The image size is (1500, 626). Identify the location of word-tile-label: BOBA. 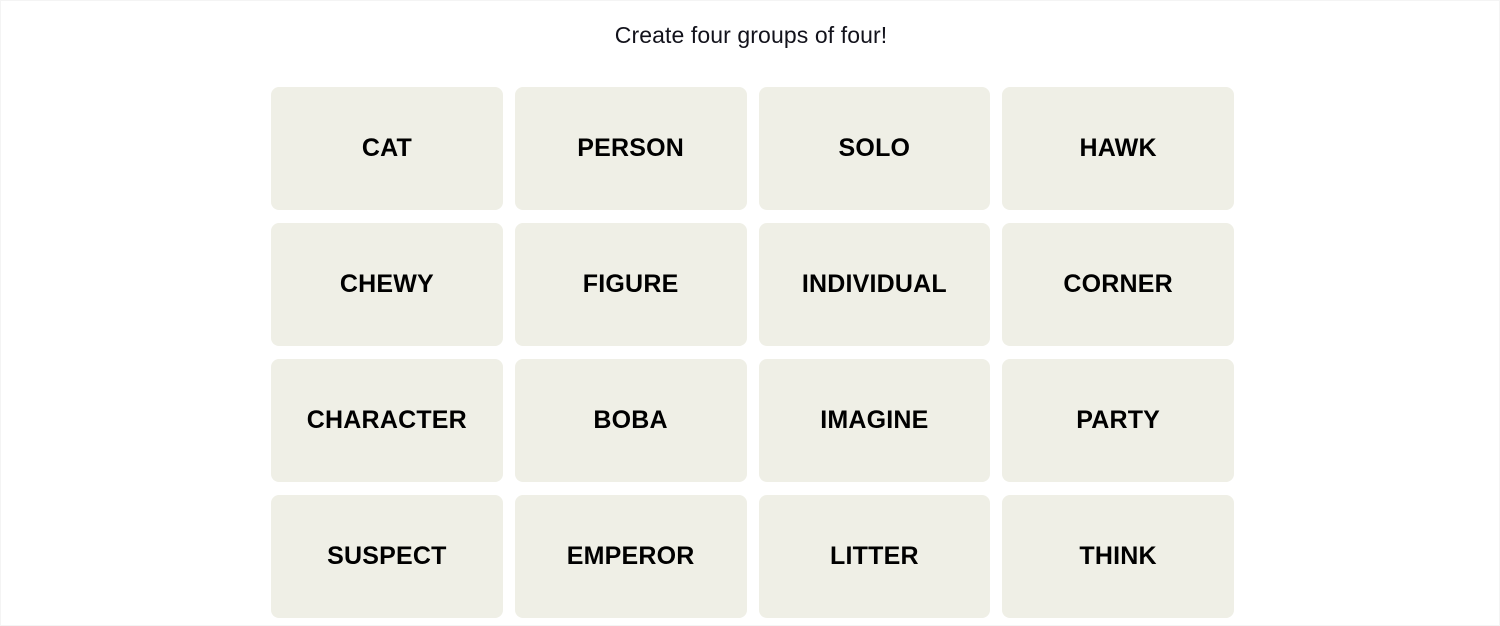
(630, 420).